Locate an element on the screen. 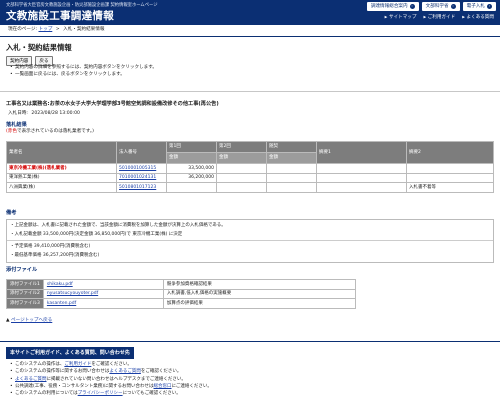 This screenshot has width=500, height=418. procurement-guide-button: 調達情報総合案内 › is located at coordinates (392, 6).